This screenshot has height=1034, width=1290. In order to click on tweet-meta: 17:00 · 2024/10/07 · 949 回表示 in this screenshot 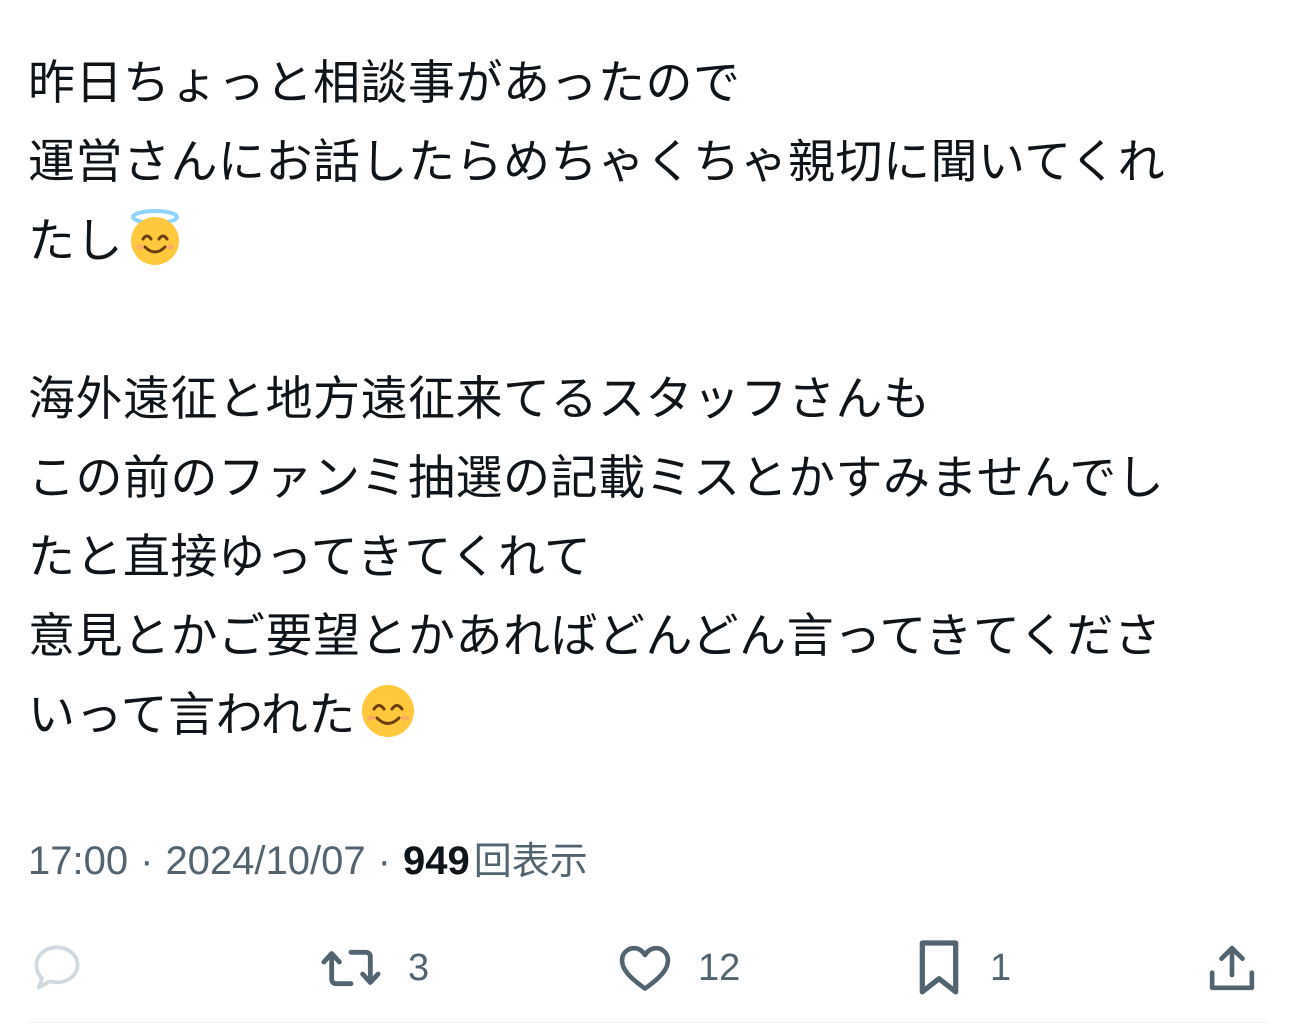, I will do `click(308, 861)`.